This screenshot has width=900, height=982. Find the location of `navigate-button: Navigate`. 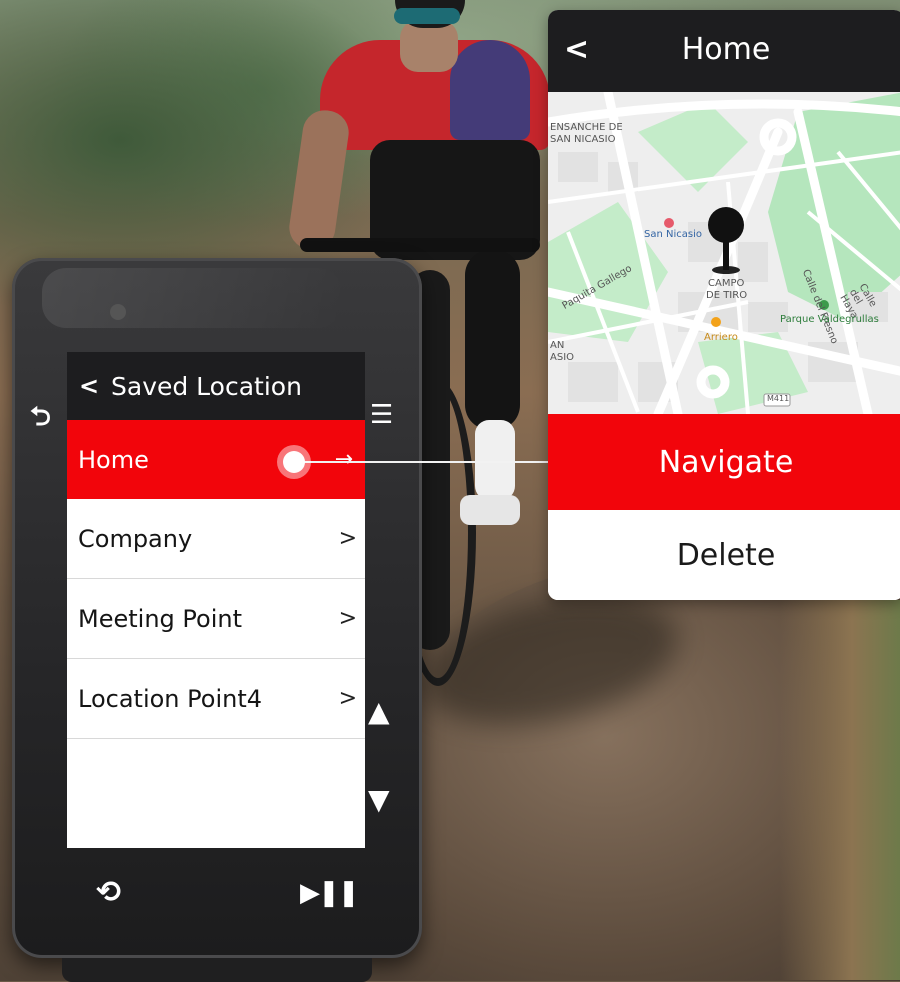

navigate-button: Navigate is located at coordinates (724, 462).